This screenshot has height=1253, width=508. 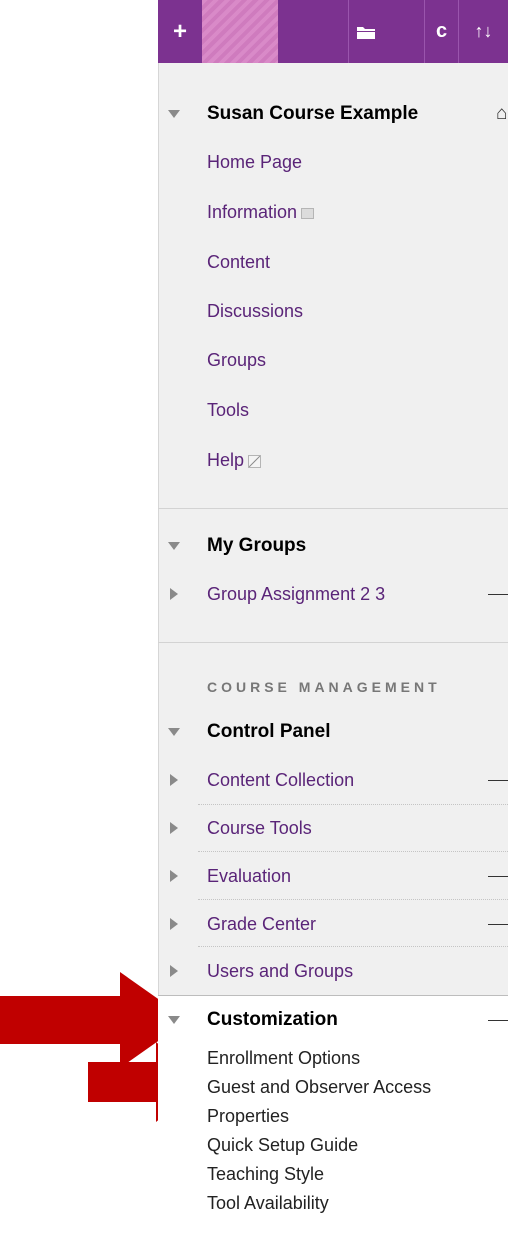 What do you see at coordinates (254, 162) in the screenshot?
I see `nav-home-page: Home Page` at bounding box center [254, 162].